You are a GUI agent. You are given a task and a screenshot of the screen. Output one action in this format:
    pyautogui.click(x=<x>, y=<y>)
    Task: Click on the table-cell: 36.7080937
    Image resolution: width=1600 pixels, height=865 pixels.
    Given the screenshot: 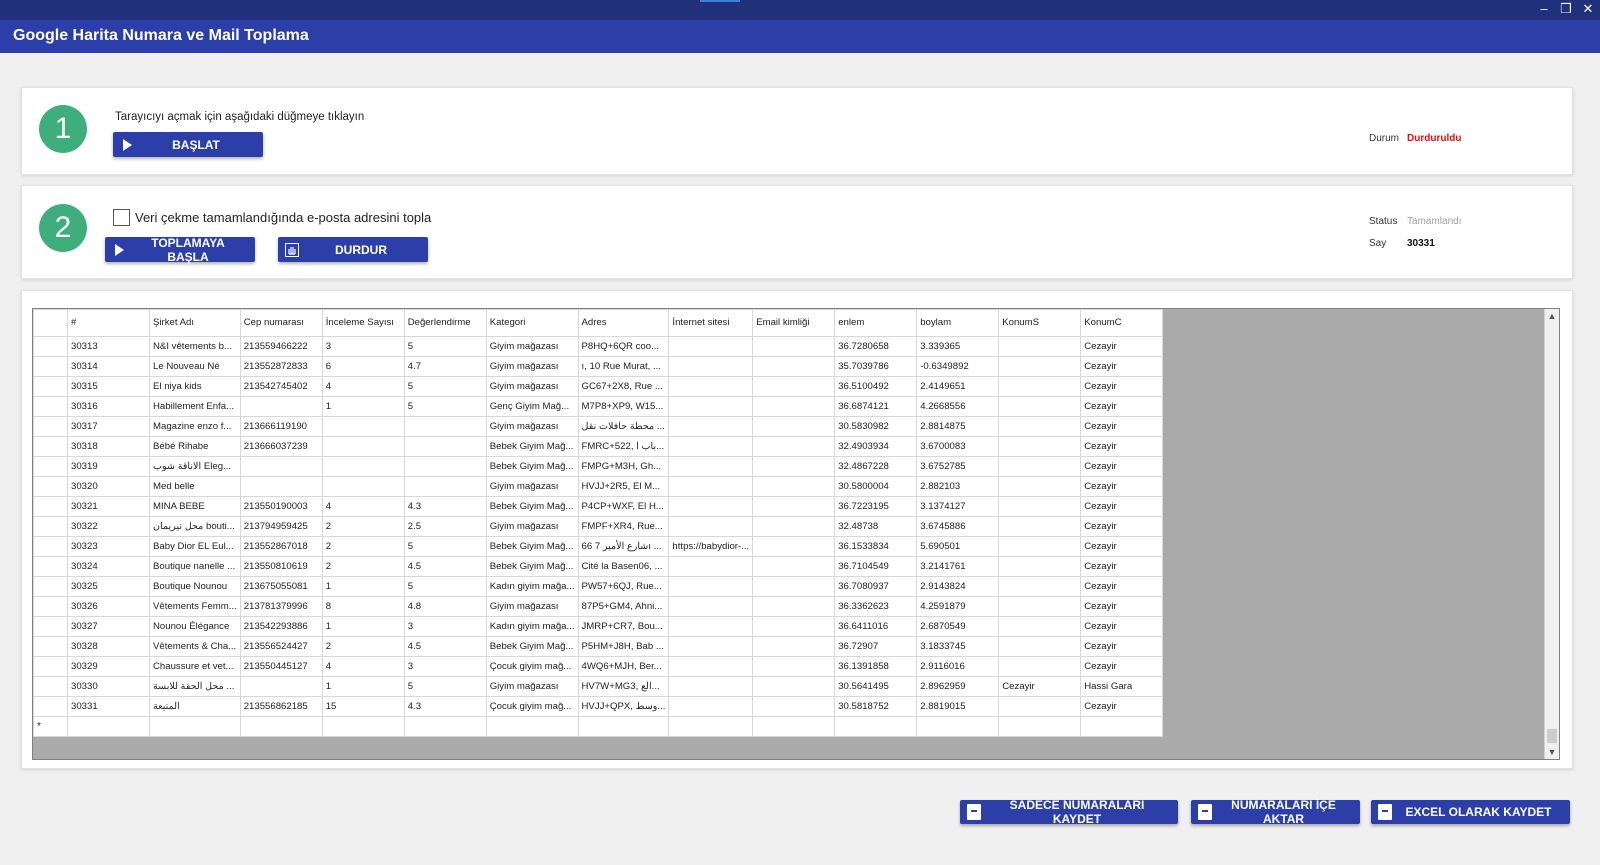 What is the action you would take?
    pyautogui.click(x=876, y=587)
    